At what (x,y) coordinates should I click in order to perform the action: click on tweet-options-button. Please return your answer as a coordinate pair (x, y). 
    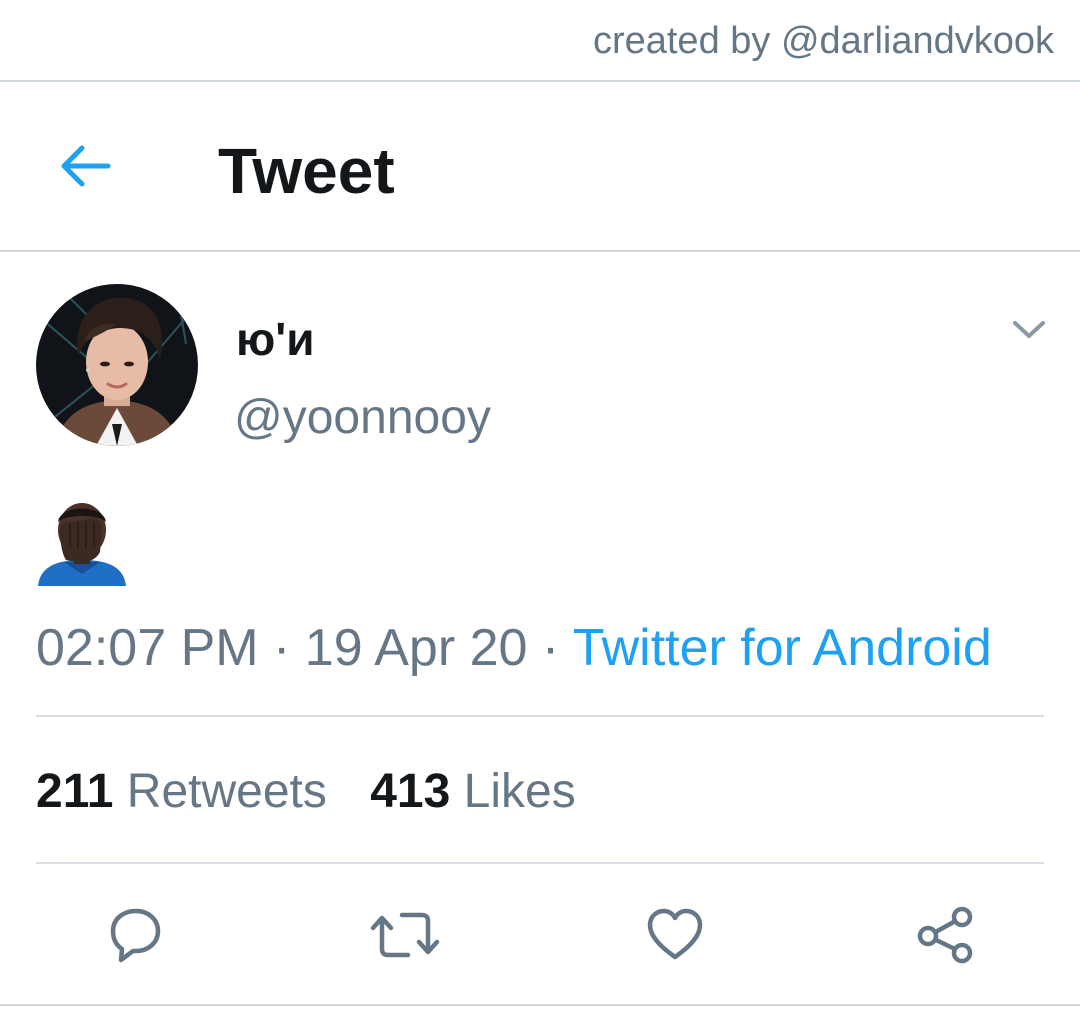
    Looking at the image, I should click on (1029, 330).